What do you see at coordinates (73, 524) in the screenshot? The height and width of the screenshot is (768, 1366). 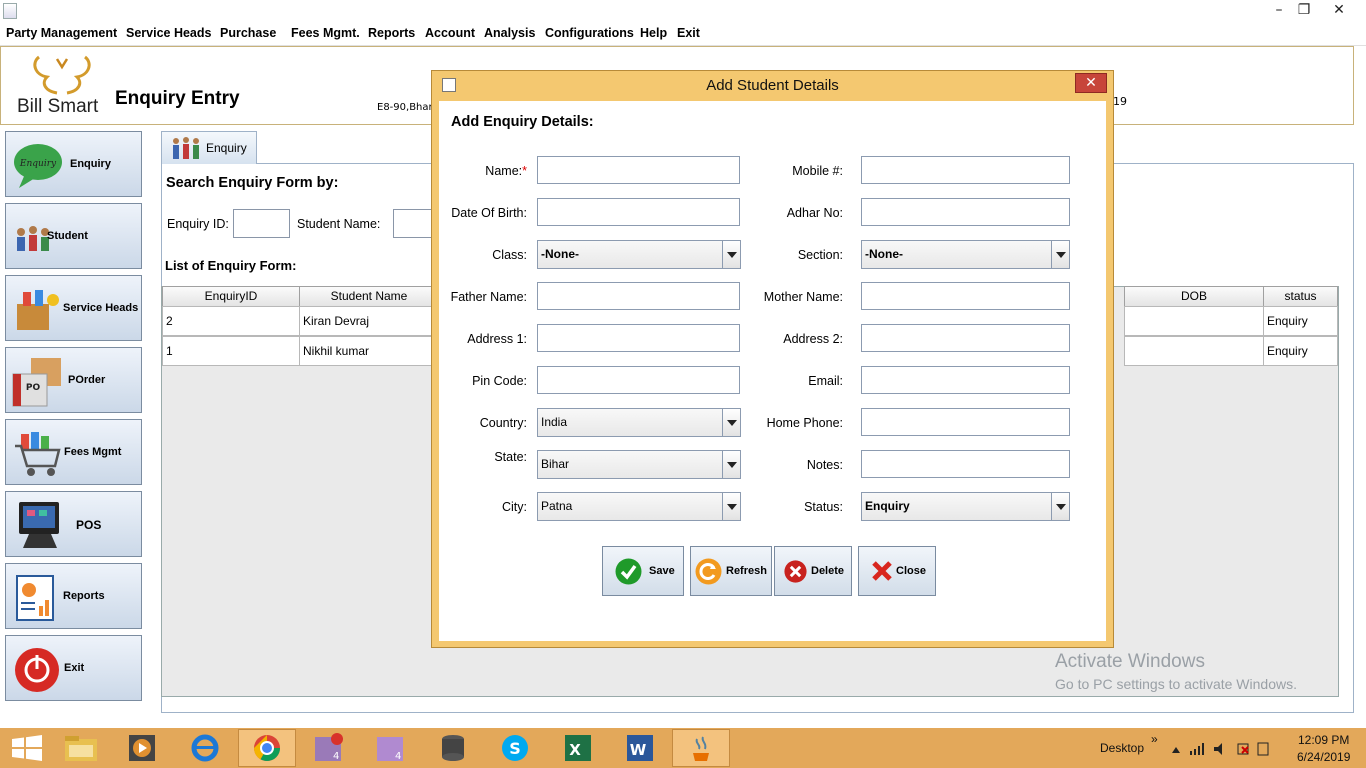 I see `sidebar-item-pos: POS` at bounding box center [73, 524].